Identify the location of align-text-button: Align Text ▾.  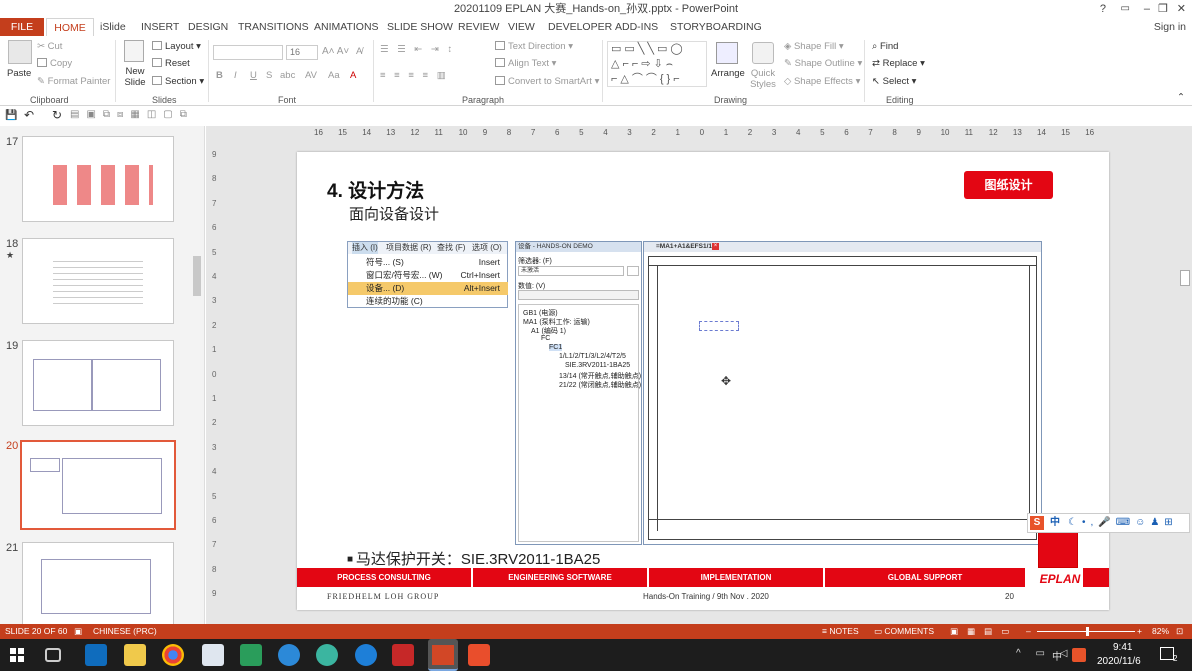
(525, 63).